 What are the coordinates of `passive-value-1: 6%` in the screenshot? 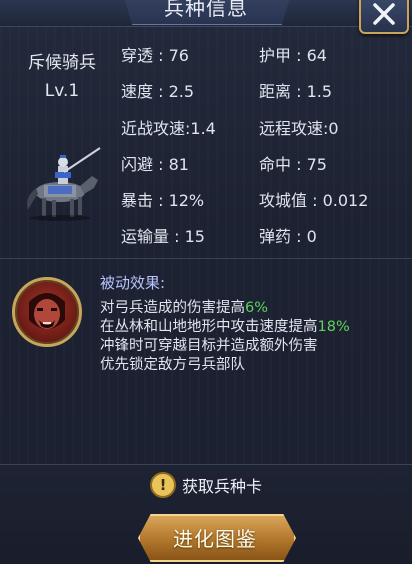 It's located at (257, 308).